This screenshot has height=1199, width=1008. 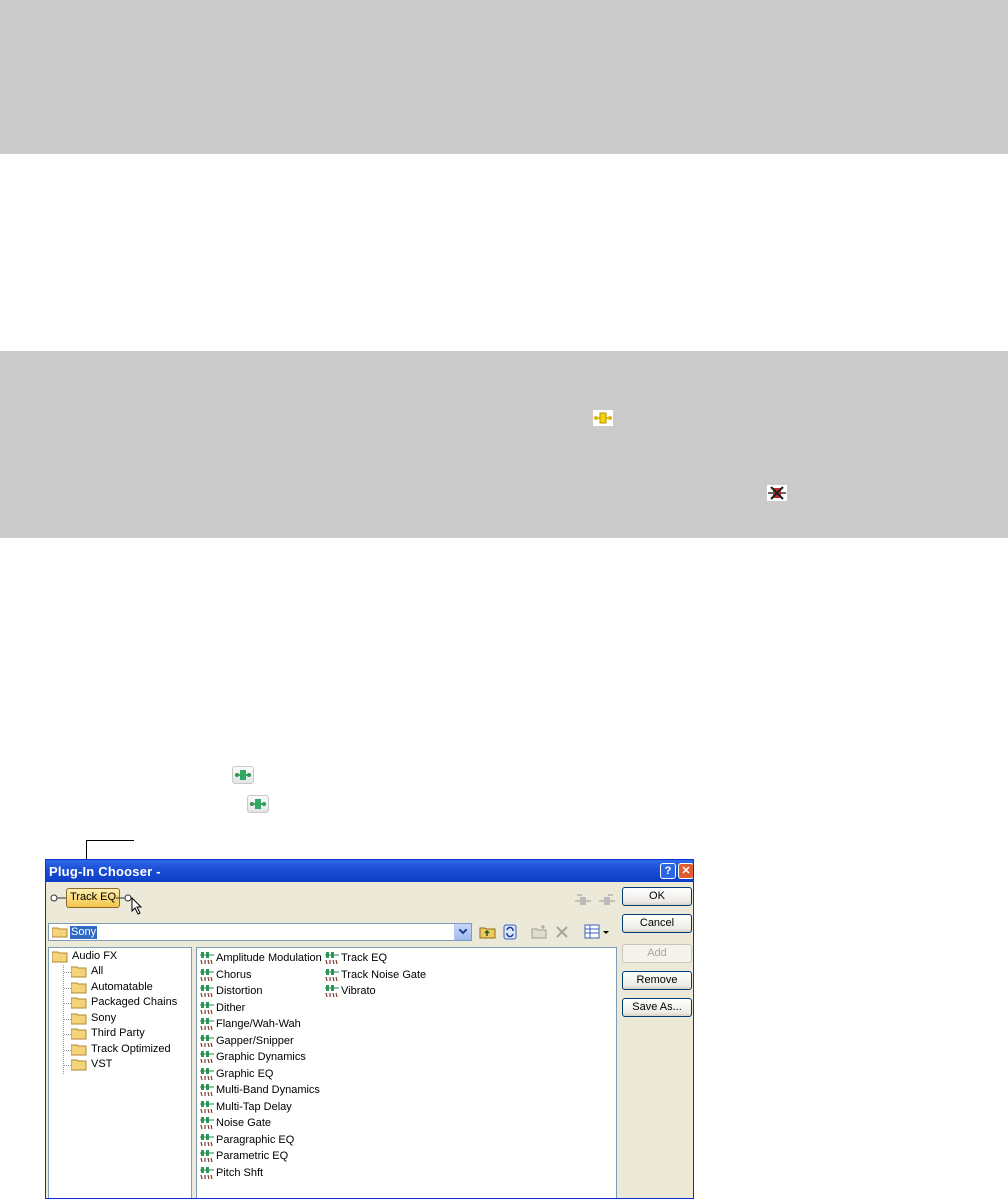 I want to click on new-folder-icon, so click(x=539, y=932).